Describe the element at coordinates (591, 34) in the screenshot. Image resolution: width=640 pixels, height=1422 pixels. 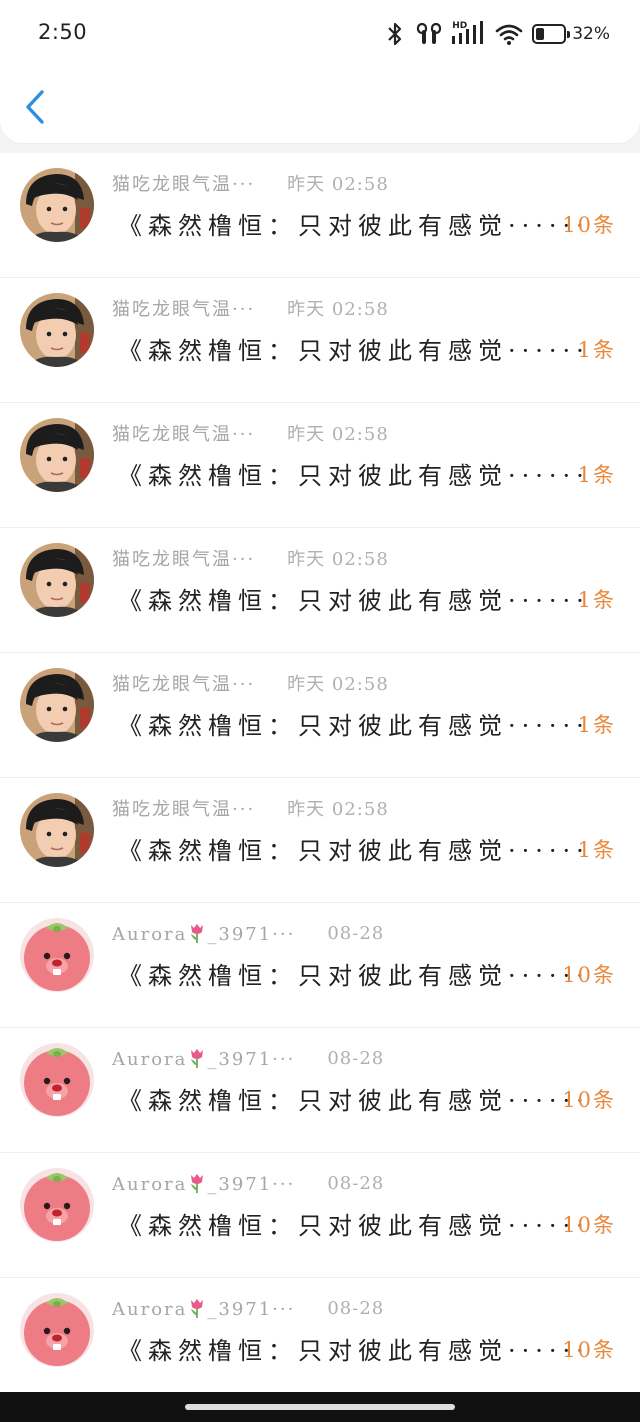
I see `battery-percent: 32%` at that location.